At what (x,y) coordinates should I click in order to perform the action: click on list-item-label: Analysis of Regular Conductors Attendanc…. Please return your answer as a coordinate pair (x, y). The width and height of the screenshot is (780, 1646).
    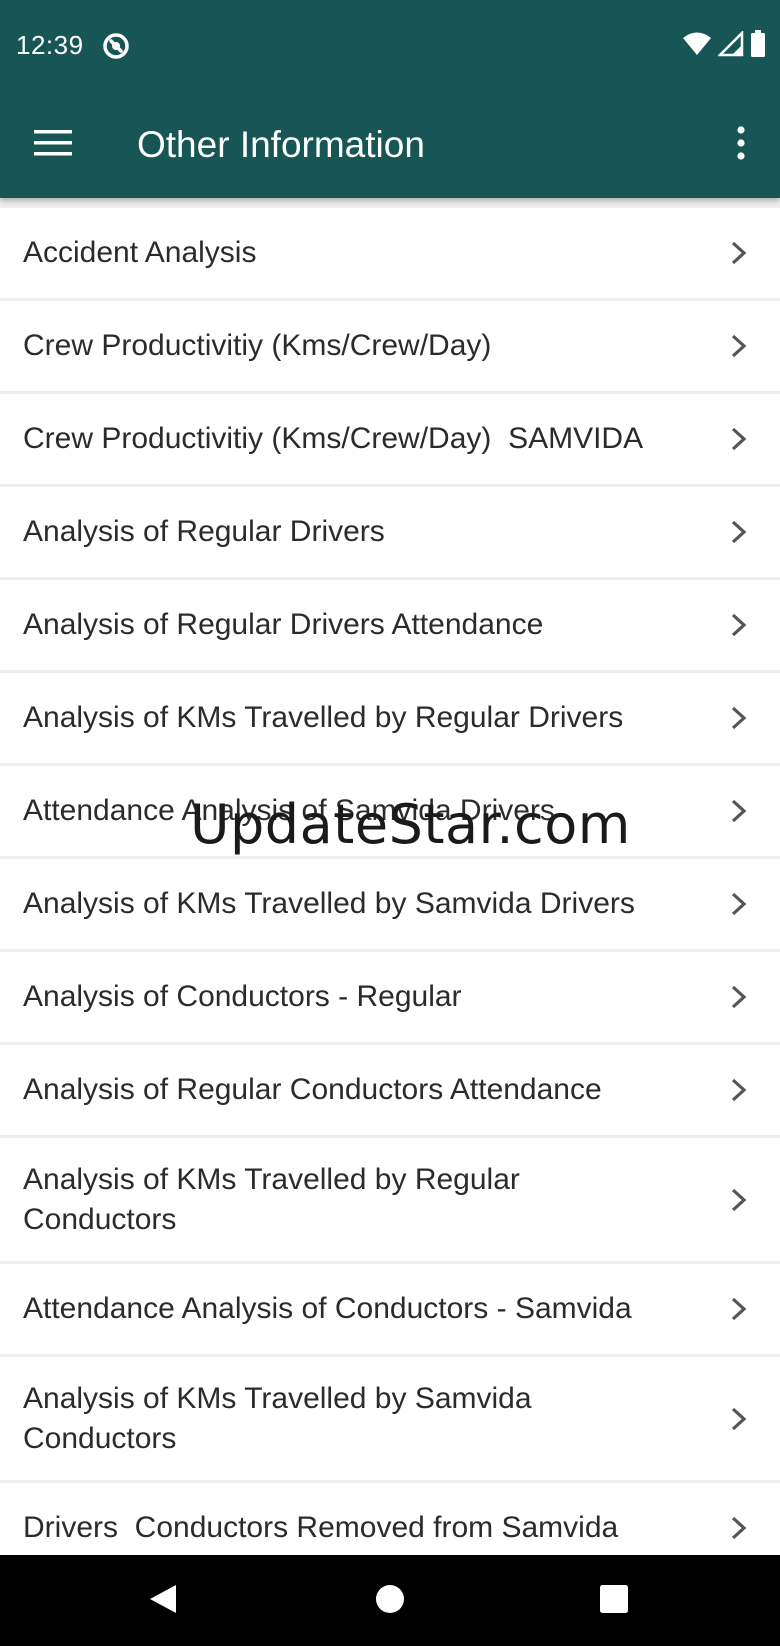
    Looking at the image, I should click on (312, 1089).